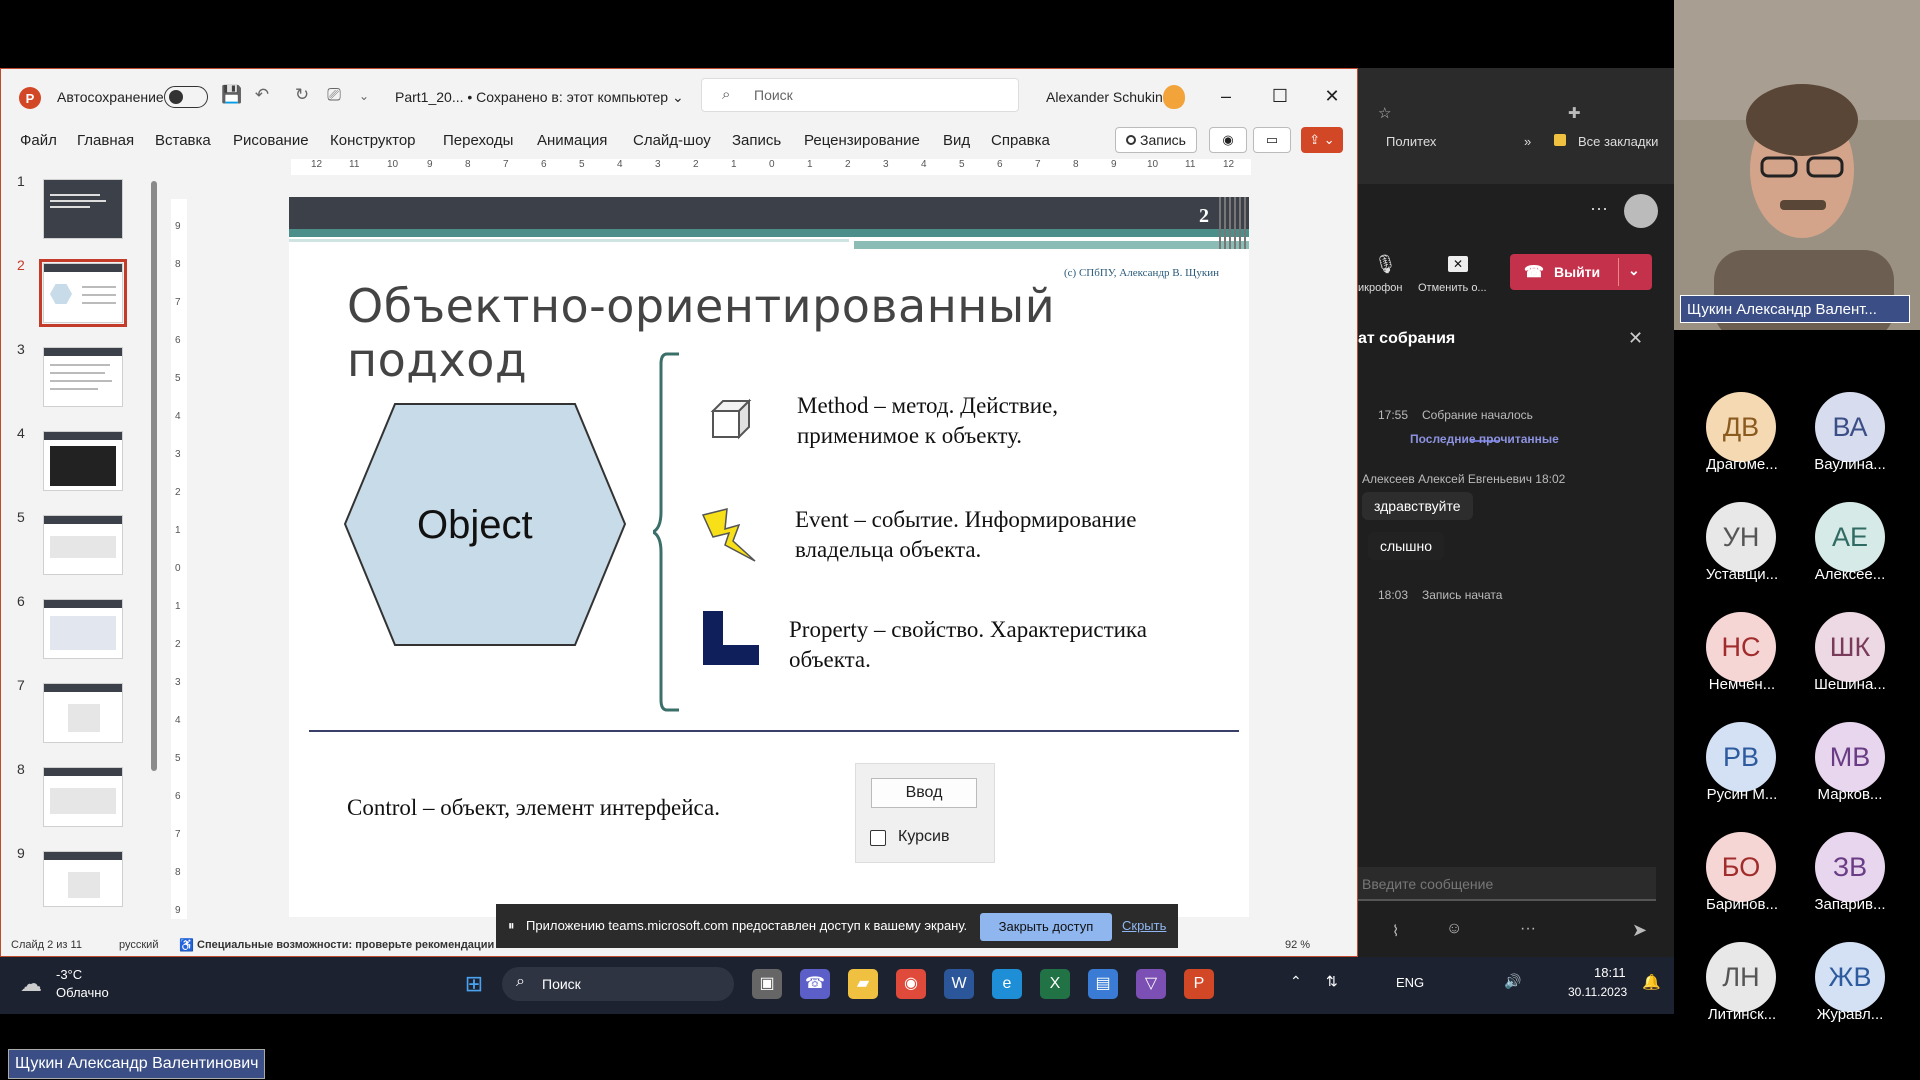 Image resolution: width=1920 pixels, height=1080 pixels. Describe the element at coordinates (478, 140) in the screenshot. I see `menu-transitions: Переходы` at that location.